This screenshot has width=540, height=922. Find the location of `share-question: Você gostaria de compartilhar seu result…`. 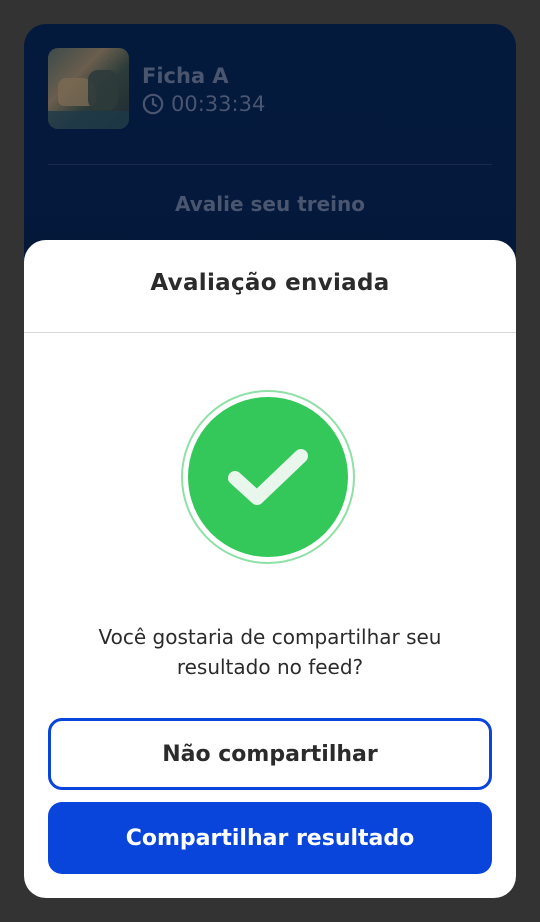

share-question: Você gostaria de compartilhar seu result… is located at coordinates (270, 652).